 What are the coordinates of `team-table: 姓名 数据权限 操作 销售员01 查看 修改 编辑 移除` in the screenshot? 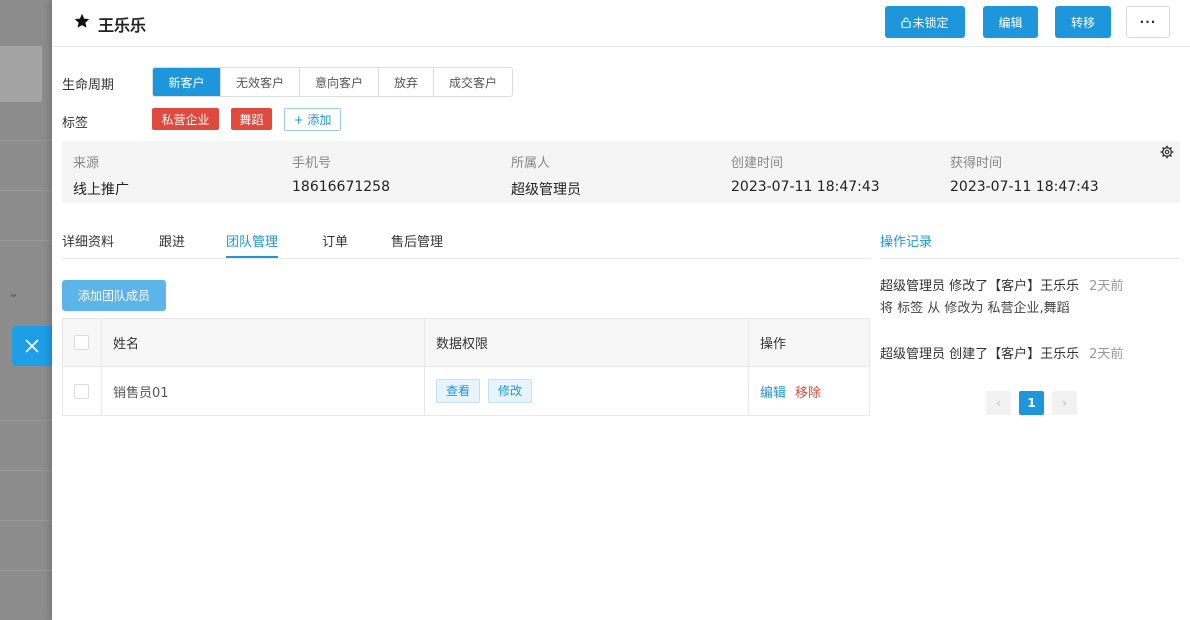 It's located at (466, 367).